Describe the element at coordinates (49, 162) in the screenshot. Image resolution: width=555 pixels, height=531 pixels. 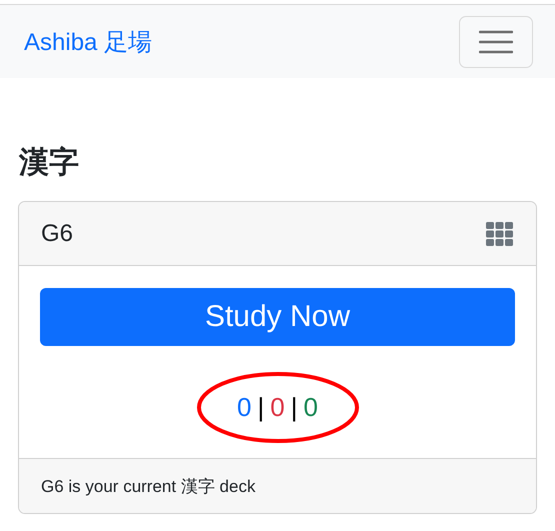
I see `page-heading: 漢字` at that location.